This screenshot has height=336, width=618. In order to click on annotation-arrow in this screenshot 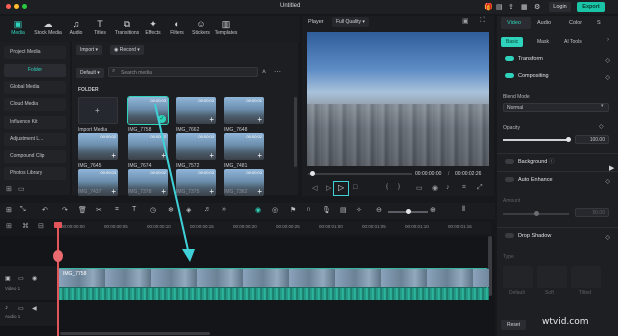, I will do `click(174, 182)`.